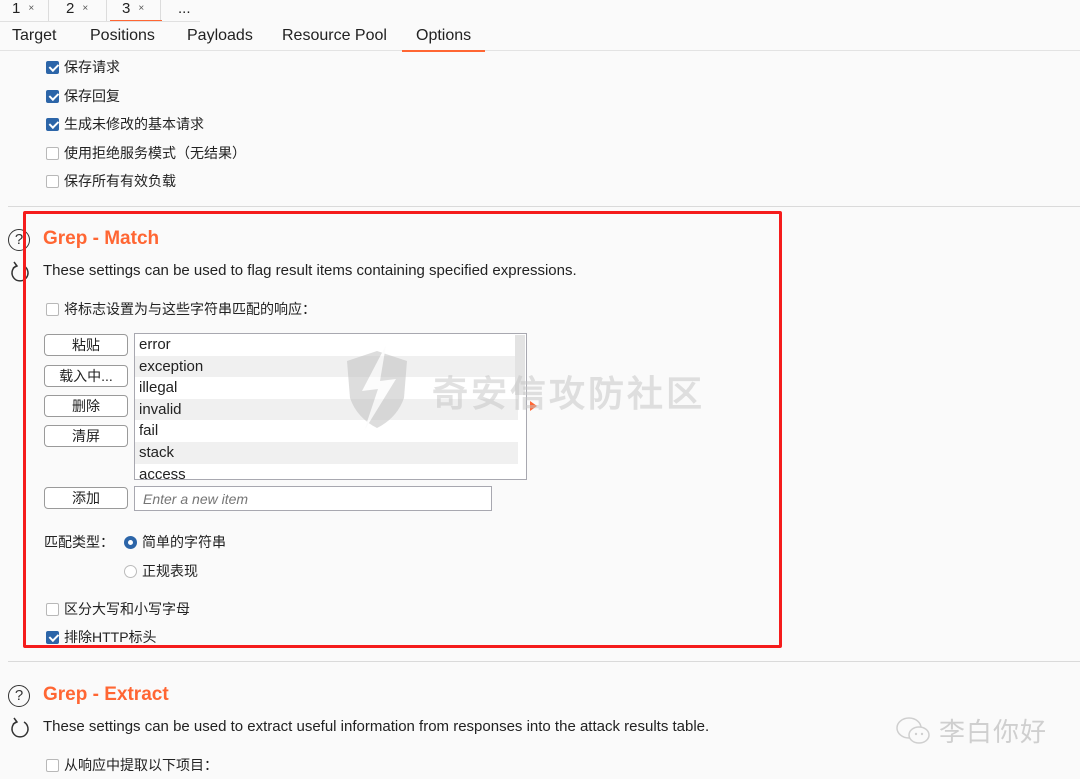 Image resolution: width=1080 pixels, height=779 pixels. I want to click on list-item: invalid, so click(326, 409).